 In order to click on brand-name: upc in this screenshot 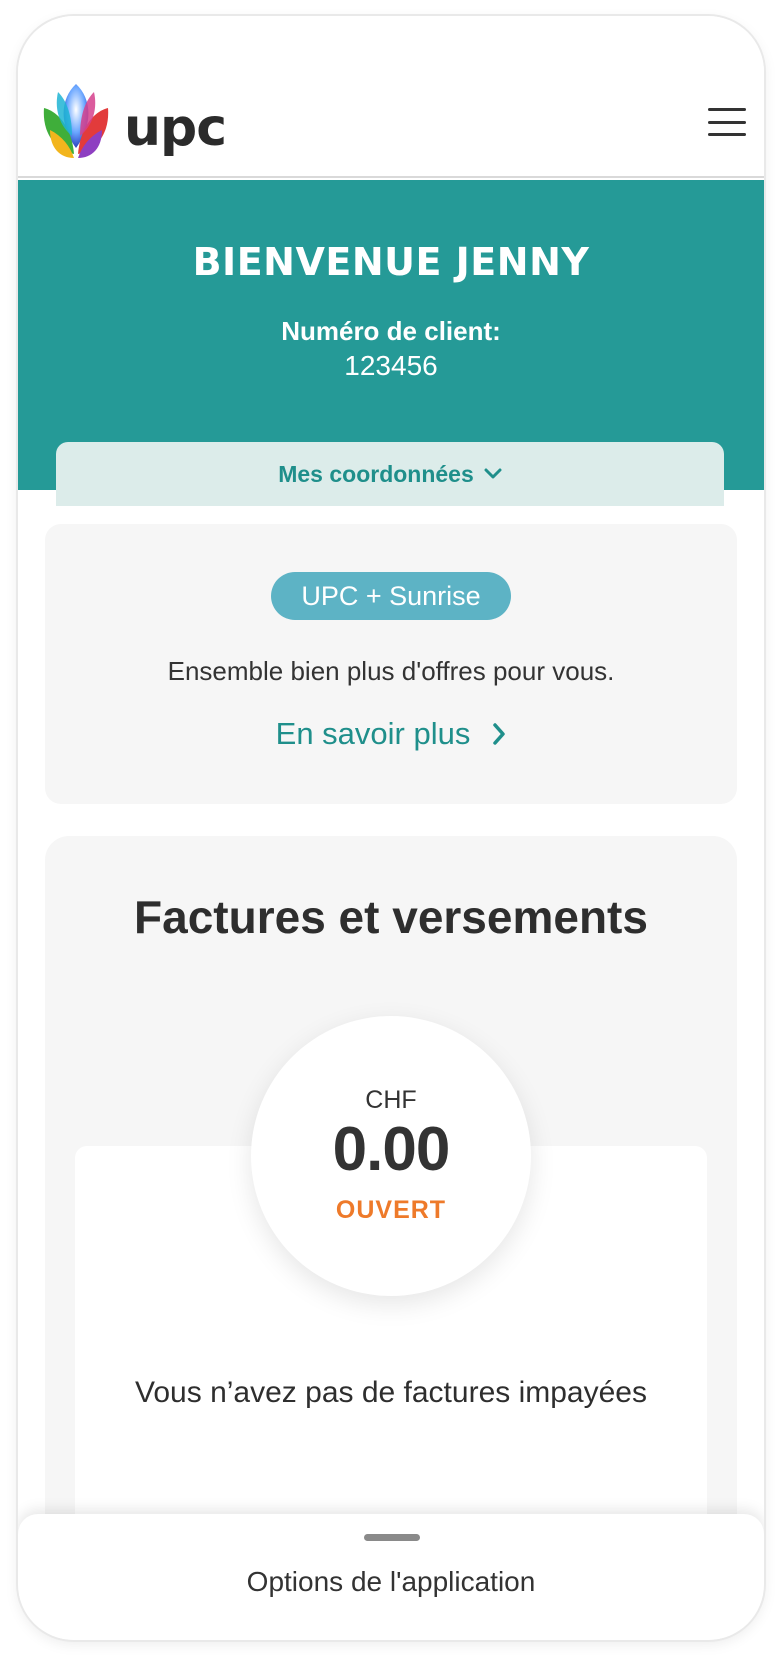, I will do `click(175, 128)`.